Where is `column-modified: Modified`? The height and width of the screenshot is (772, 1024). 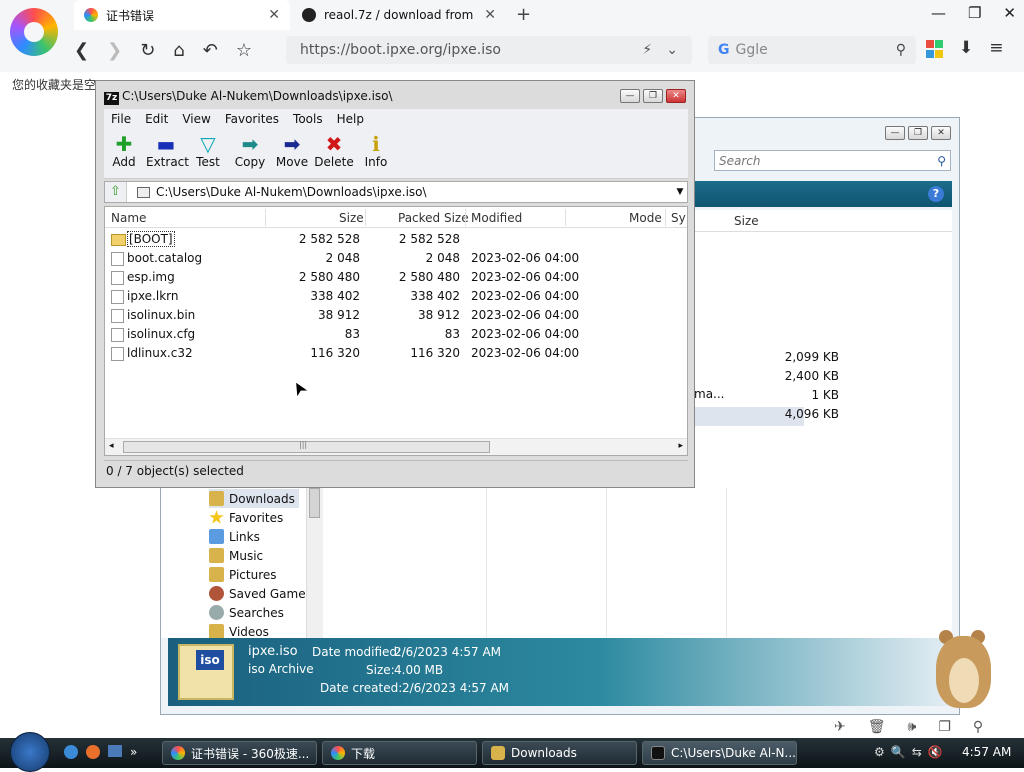 column-modified: Modified is located at coordinates (496, 218).